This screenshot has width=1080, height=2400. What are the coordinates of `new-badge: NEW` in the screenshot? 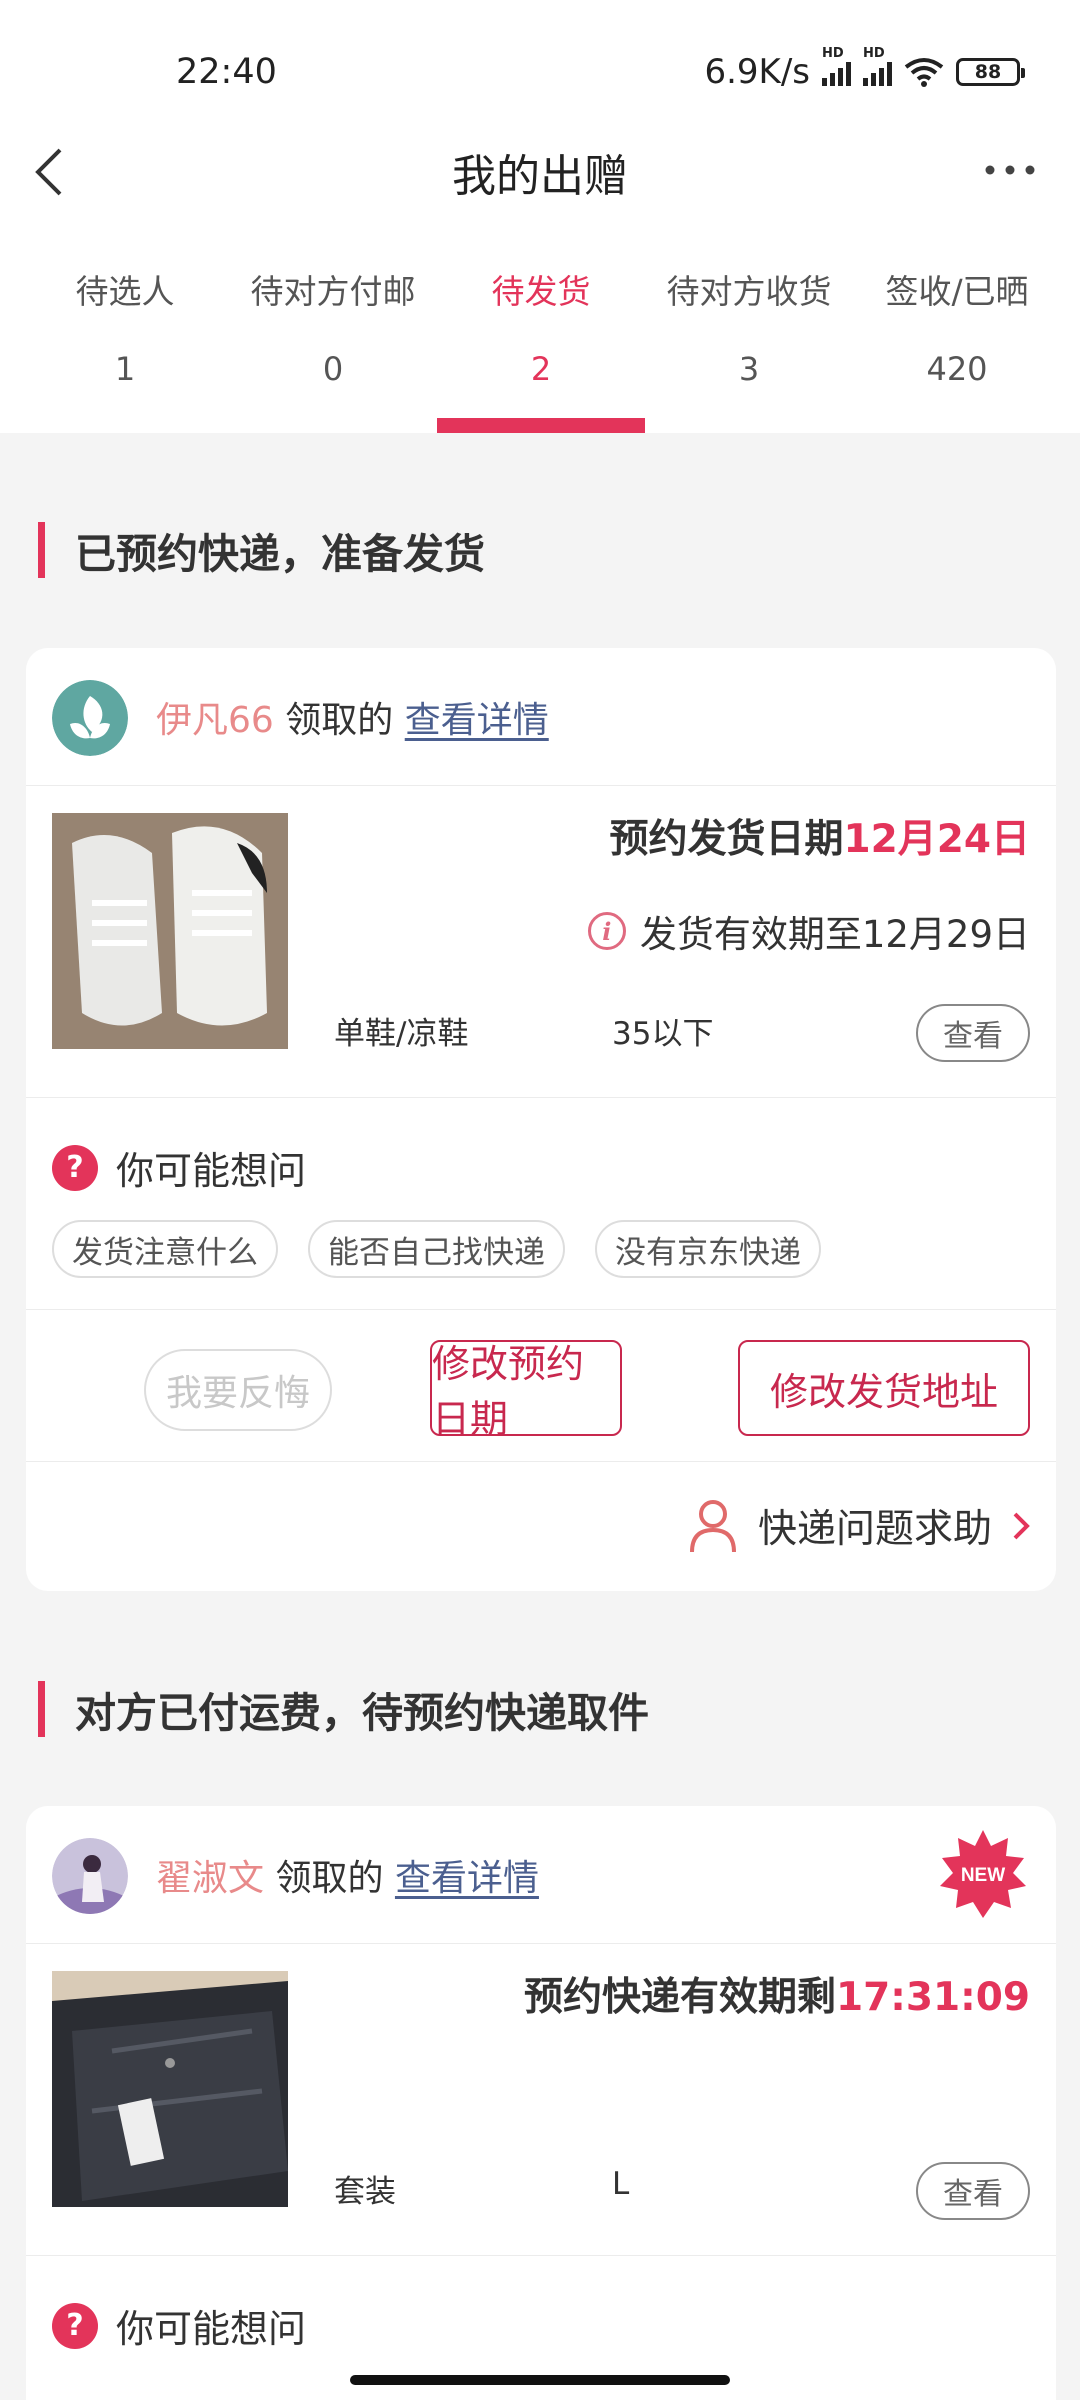 It's located at (983, 1874).